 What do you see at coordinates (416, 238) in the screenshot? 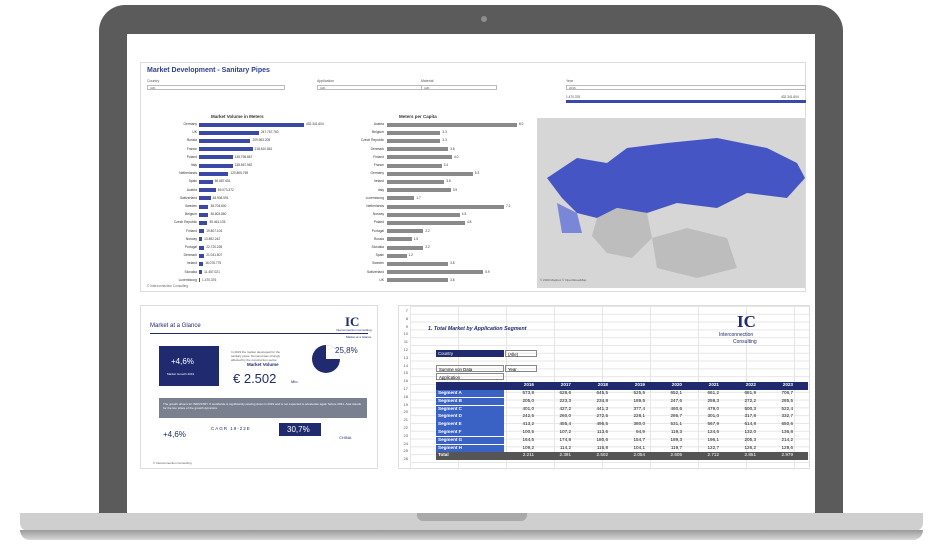
I see `bar-value: 1.5` at bounding box center [416, 238].